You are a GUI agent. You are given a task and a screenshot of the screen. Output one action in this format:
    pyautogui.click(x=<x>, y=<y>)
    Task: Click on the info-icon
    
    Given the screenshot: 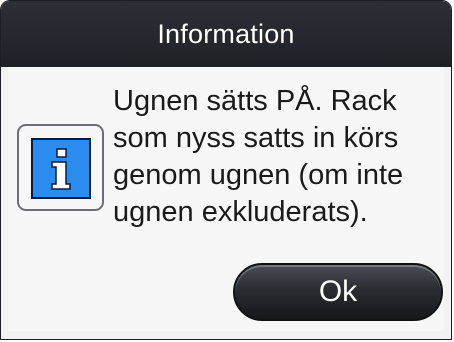 What is the action you would take?
    pyautogui.click(x=61, y=168)
    